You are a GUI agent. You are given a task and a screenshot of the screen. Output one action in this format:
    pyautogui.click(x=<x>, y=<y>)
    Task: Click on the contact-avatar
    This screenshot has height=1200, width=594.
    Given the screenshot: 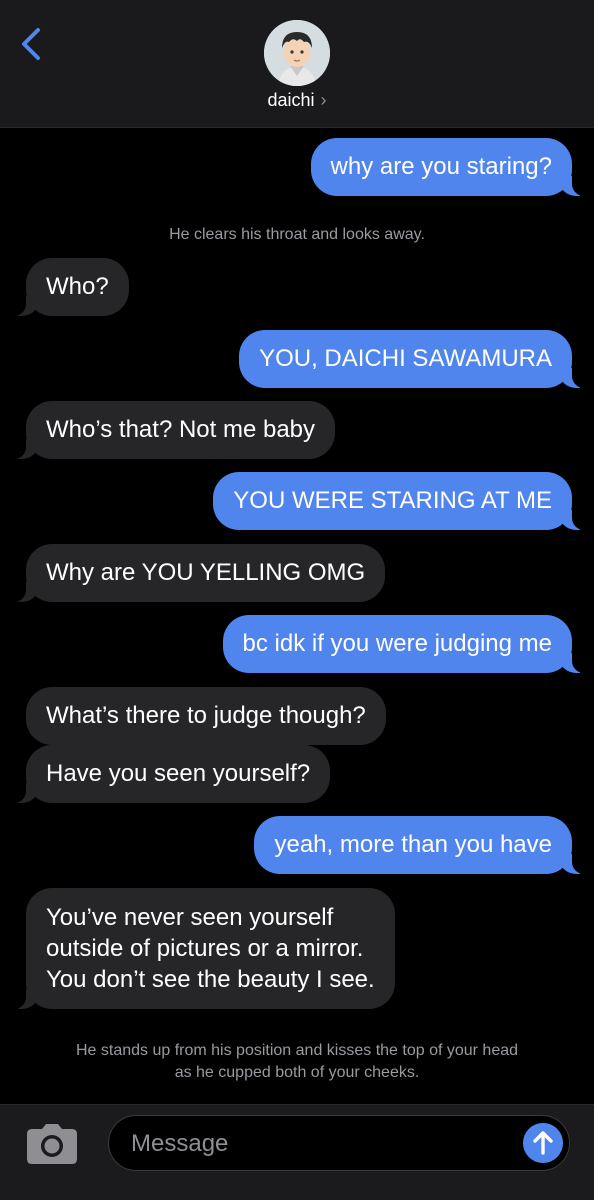 What is the action you would take?
    pyautogui.click(x=297, y=53)
    